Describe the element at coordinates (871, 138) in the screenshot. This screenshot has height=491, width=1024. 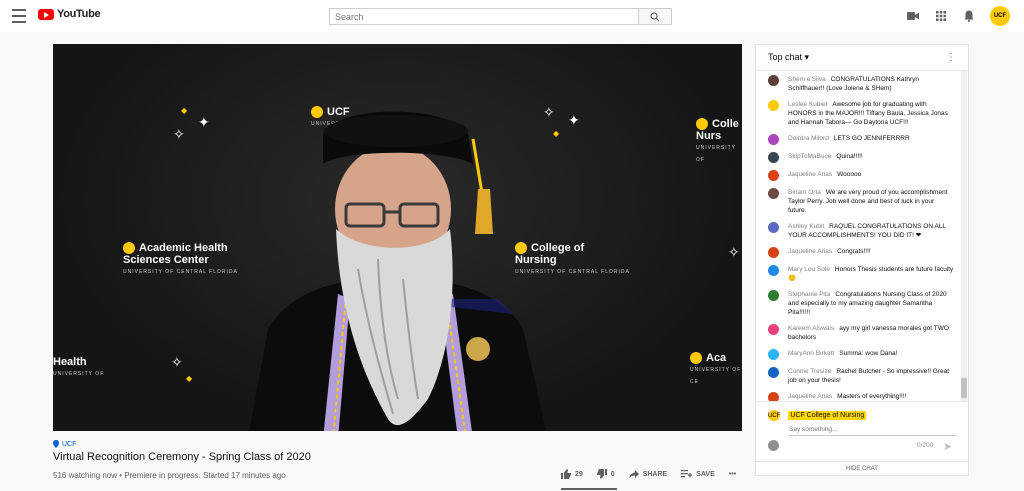
I see `chat-message-text: LETS GO JENNIFERRRR` at that location.